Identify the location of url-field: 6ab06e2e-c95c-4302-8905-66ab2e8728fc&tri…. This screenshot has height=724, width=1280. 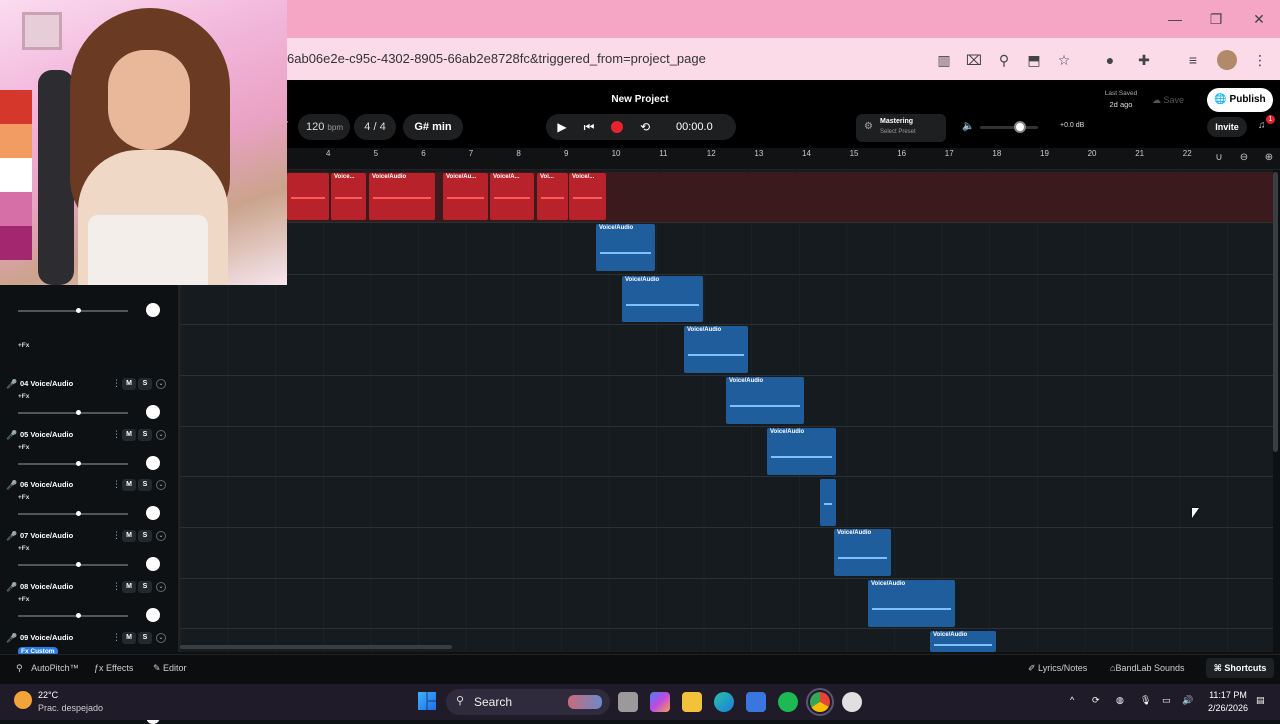
(496, 58).